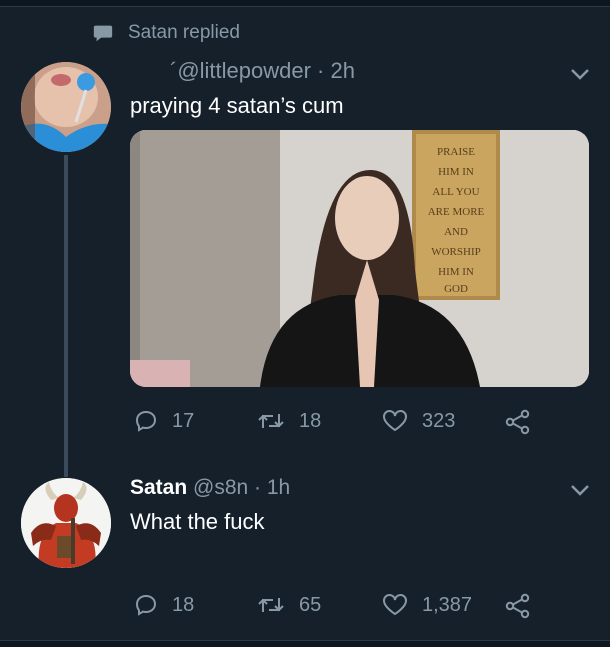 Image resolution: width=610 pixels, height=647 pixels. What do you see at coordinates (237, 105) in the screenshot?
I see `tweet-text: praying 4 satan’s cum` at bounding box center [237, 105].